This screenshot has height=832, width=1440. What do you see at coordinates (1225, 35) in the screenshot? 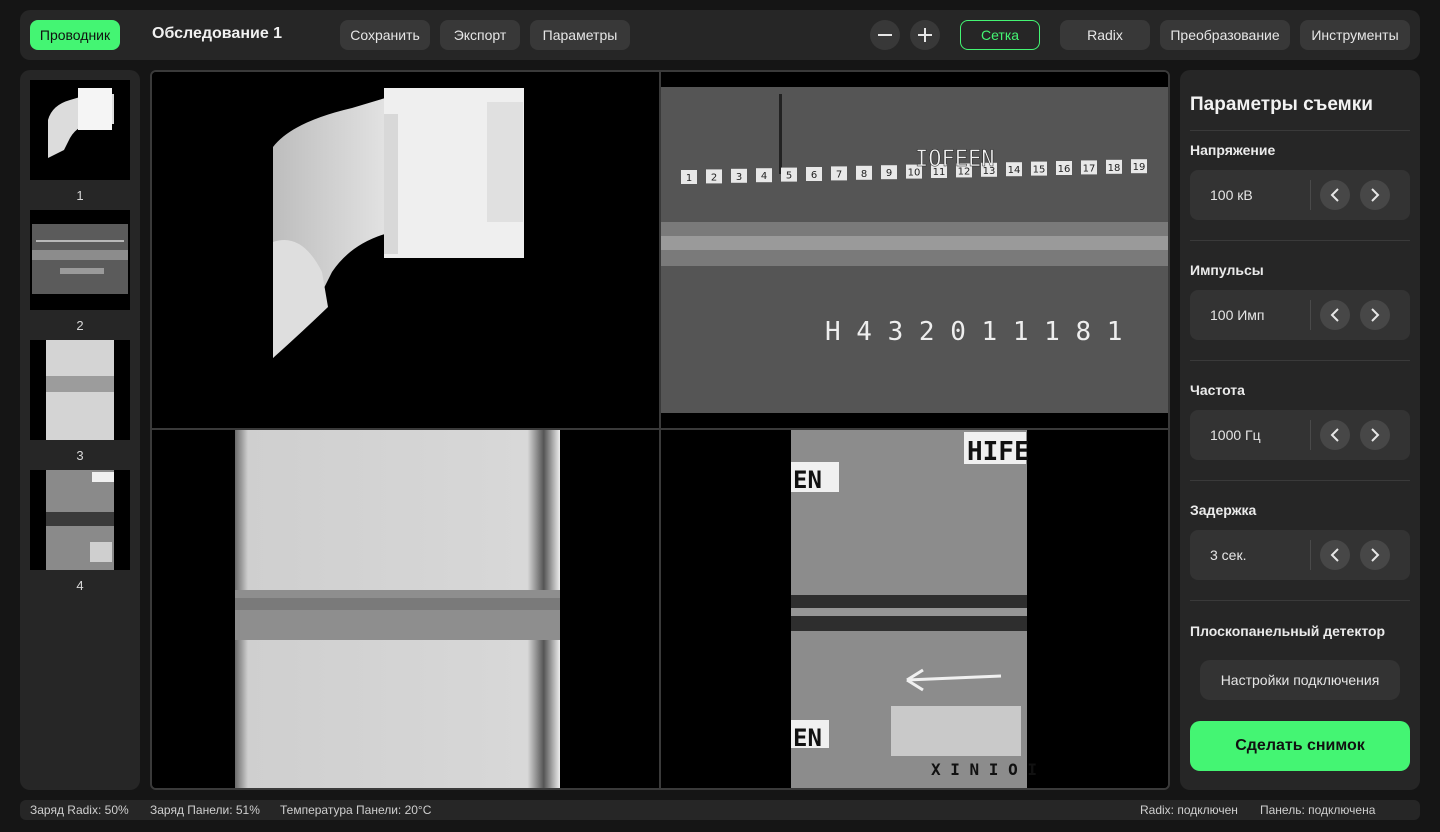
I see `transform-button: Преобразование` at bounding box center [1225, 35].